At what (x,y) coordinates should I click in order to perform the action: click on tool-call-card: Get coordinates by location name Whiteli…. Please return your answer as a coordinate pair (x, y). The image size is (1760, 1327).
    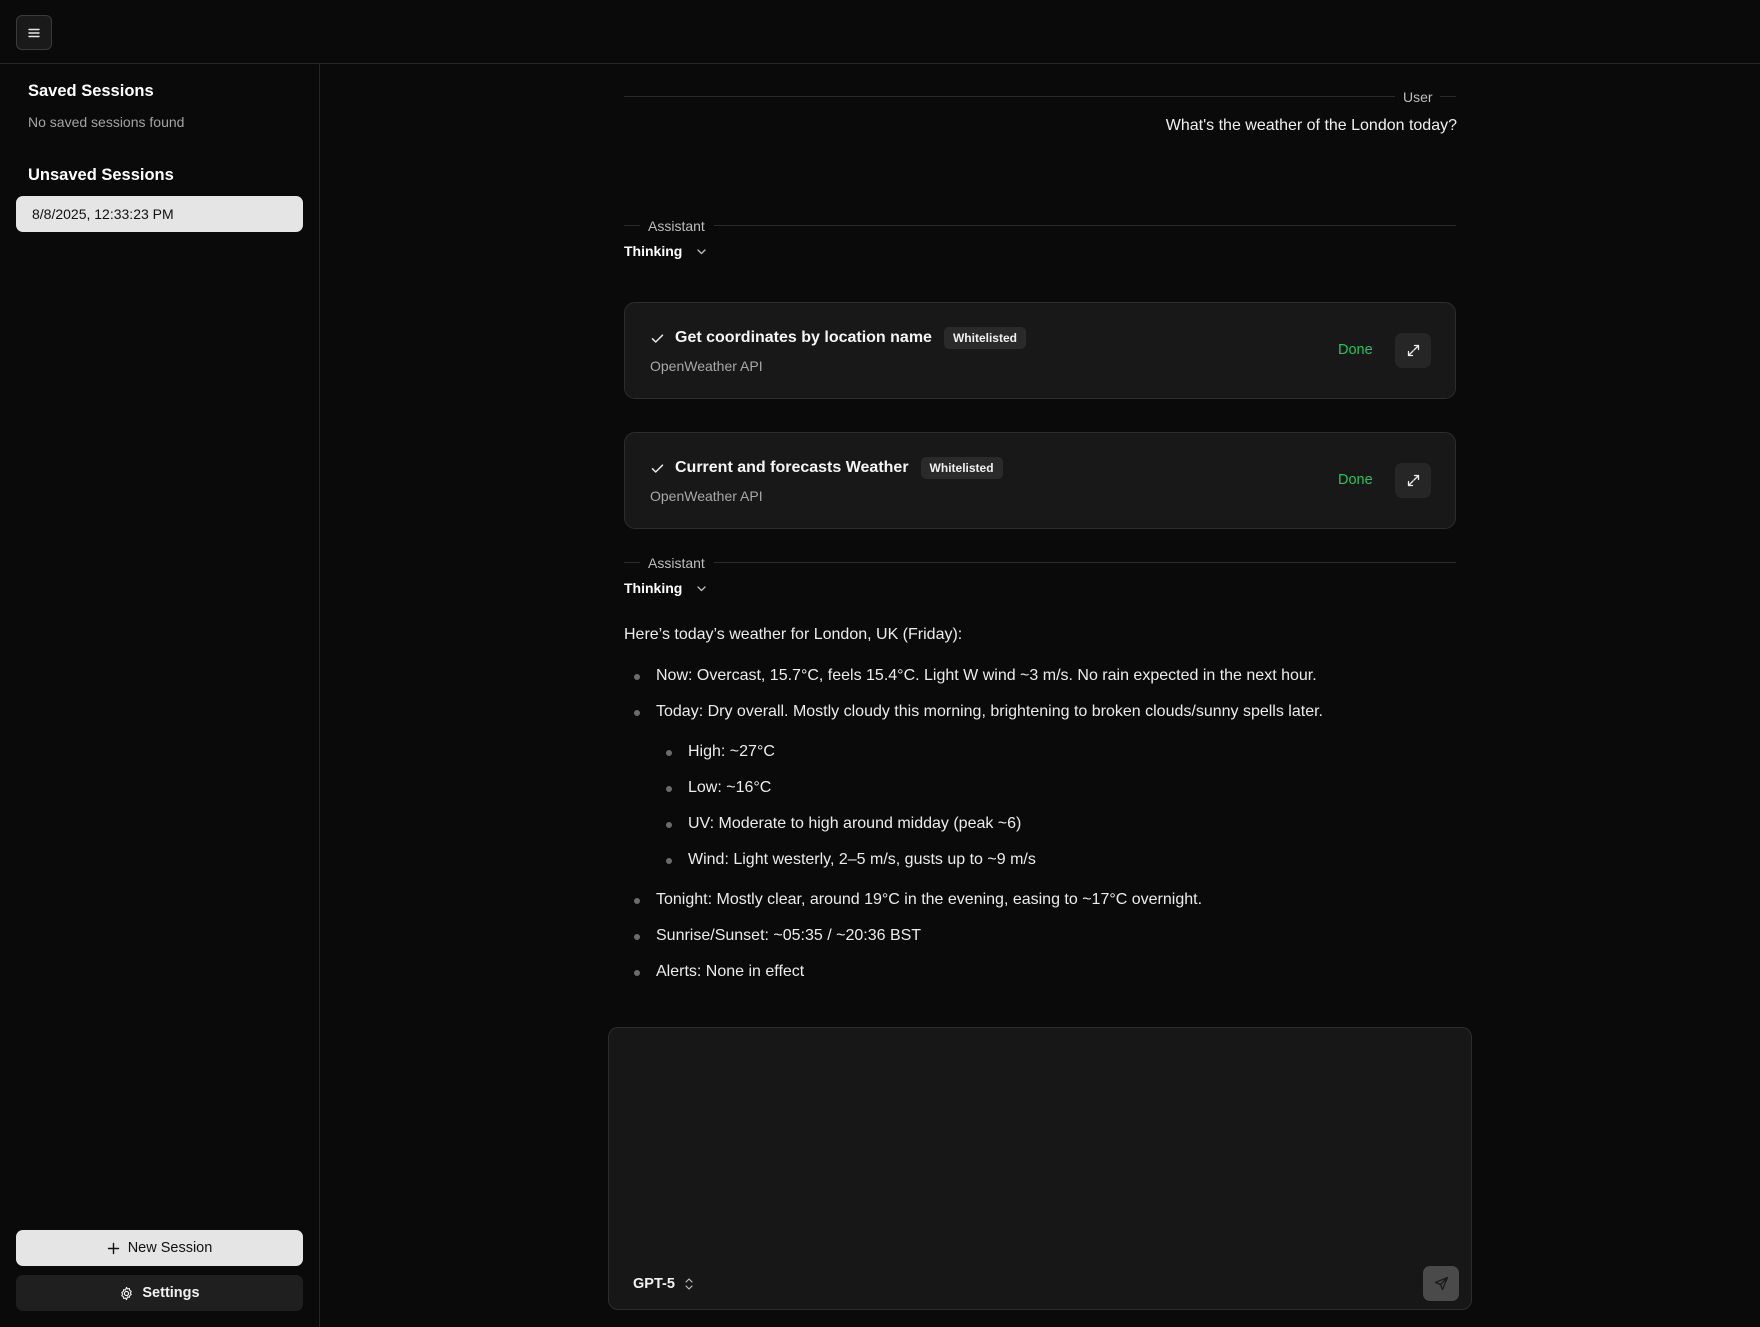
    Looking at the image, I should click on (1040, 350).